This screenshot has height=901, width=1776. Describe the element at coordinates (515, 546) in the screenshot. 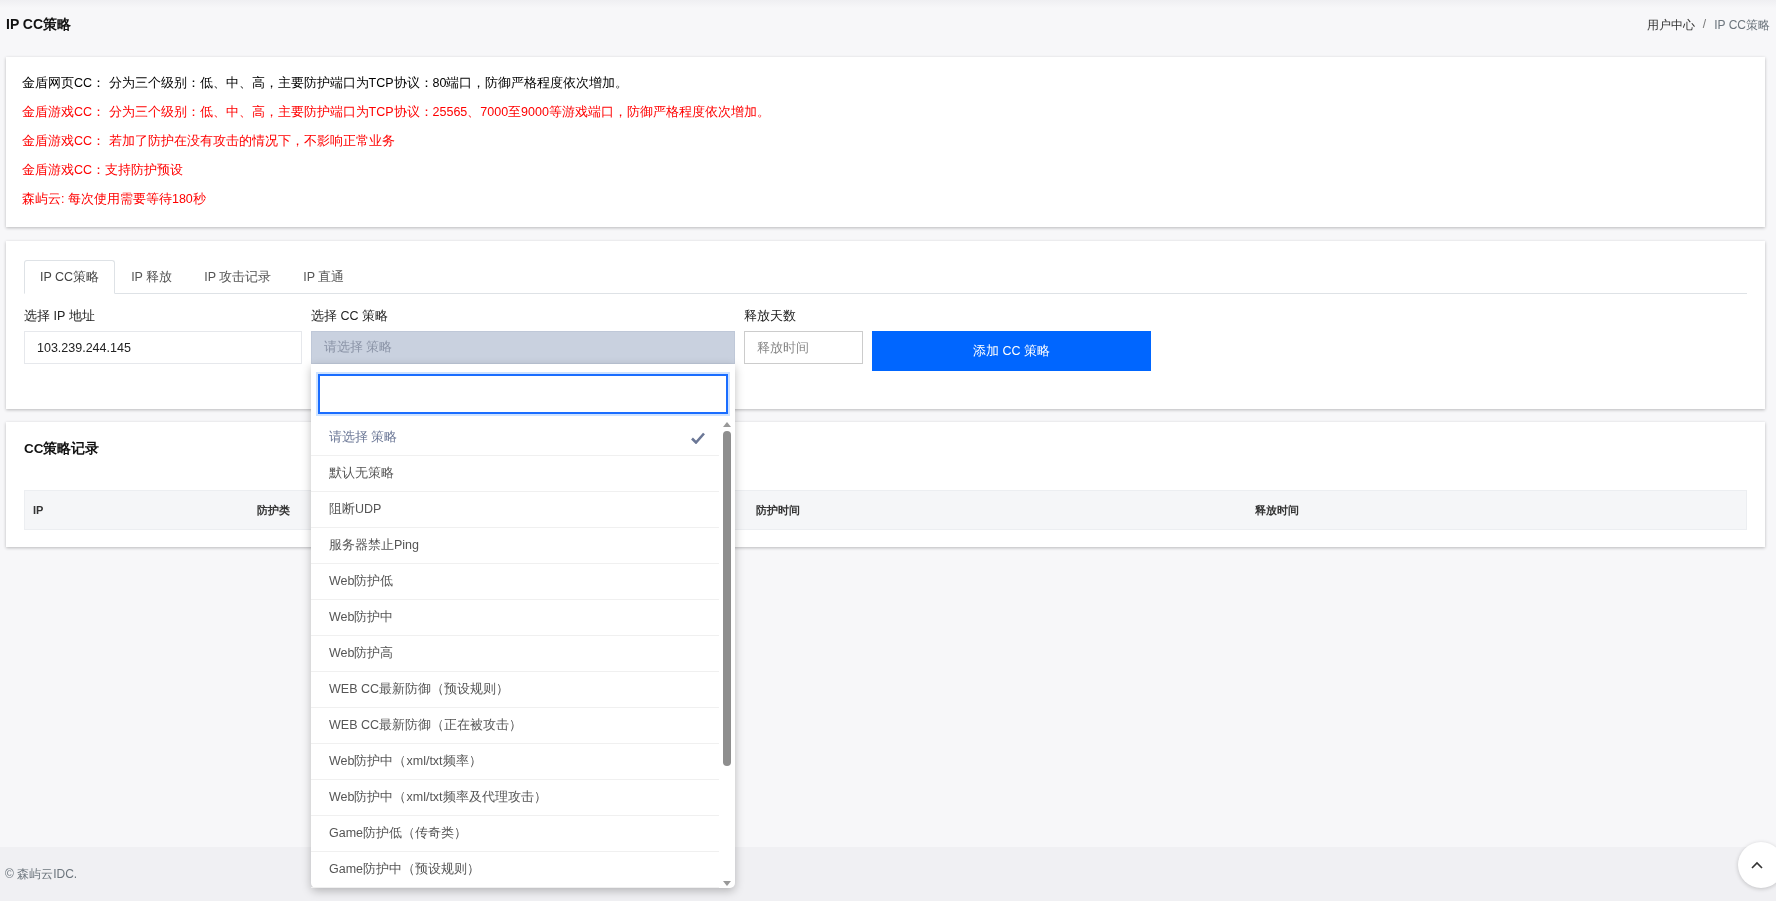

I see `dropdown-option: 服务器禁止Ping` at that location.